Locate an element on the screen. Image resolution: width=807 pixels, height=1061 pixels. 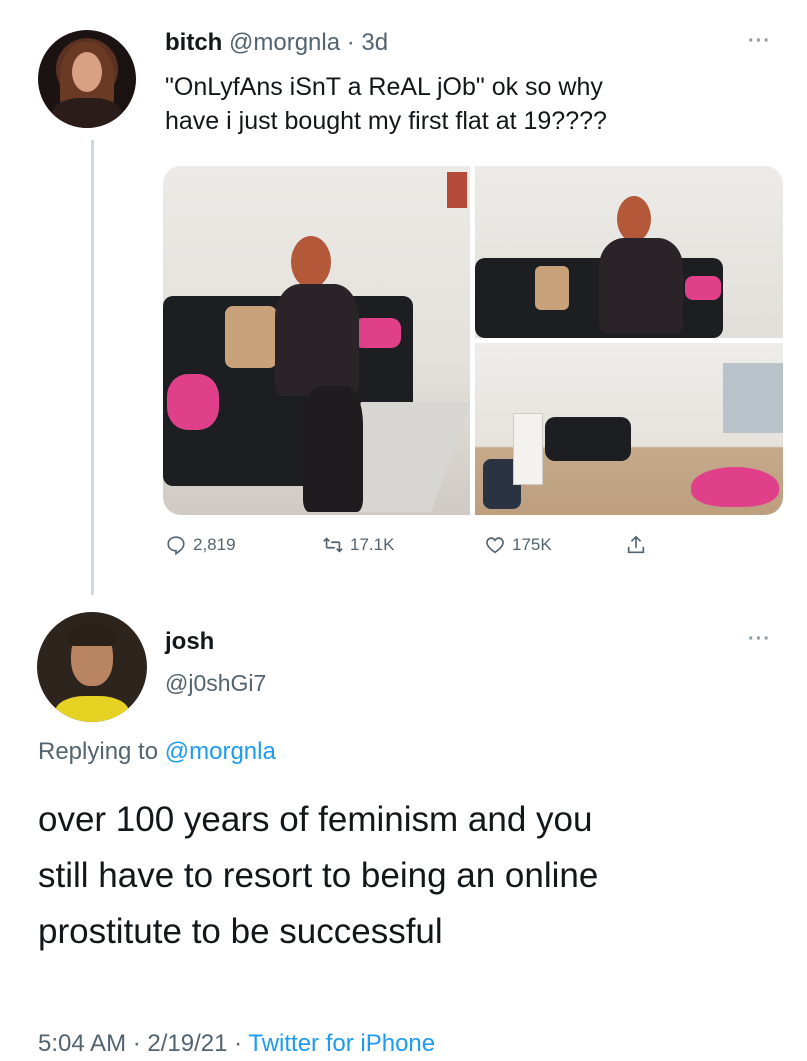
photo-bottom-right is located at coordinates (629, 429).